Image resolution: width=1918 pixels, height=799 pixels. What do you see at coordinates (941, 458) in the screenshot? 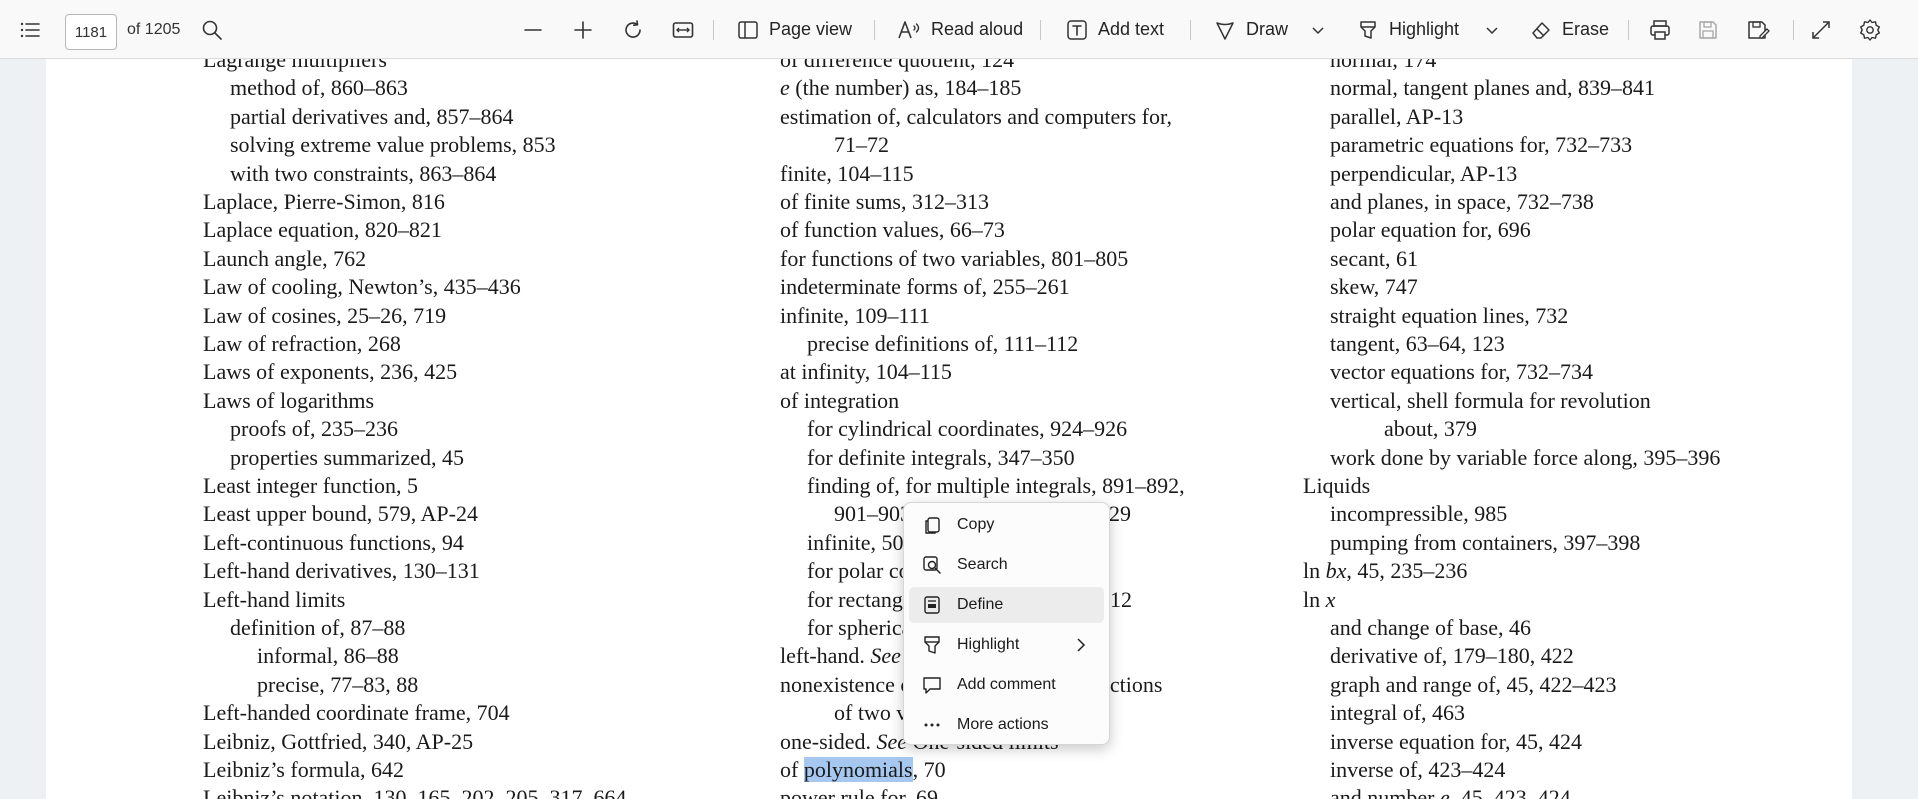
I see `index-entry: for definite integrals, 347–350` at bounding box center [941, 458].